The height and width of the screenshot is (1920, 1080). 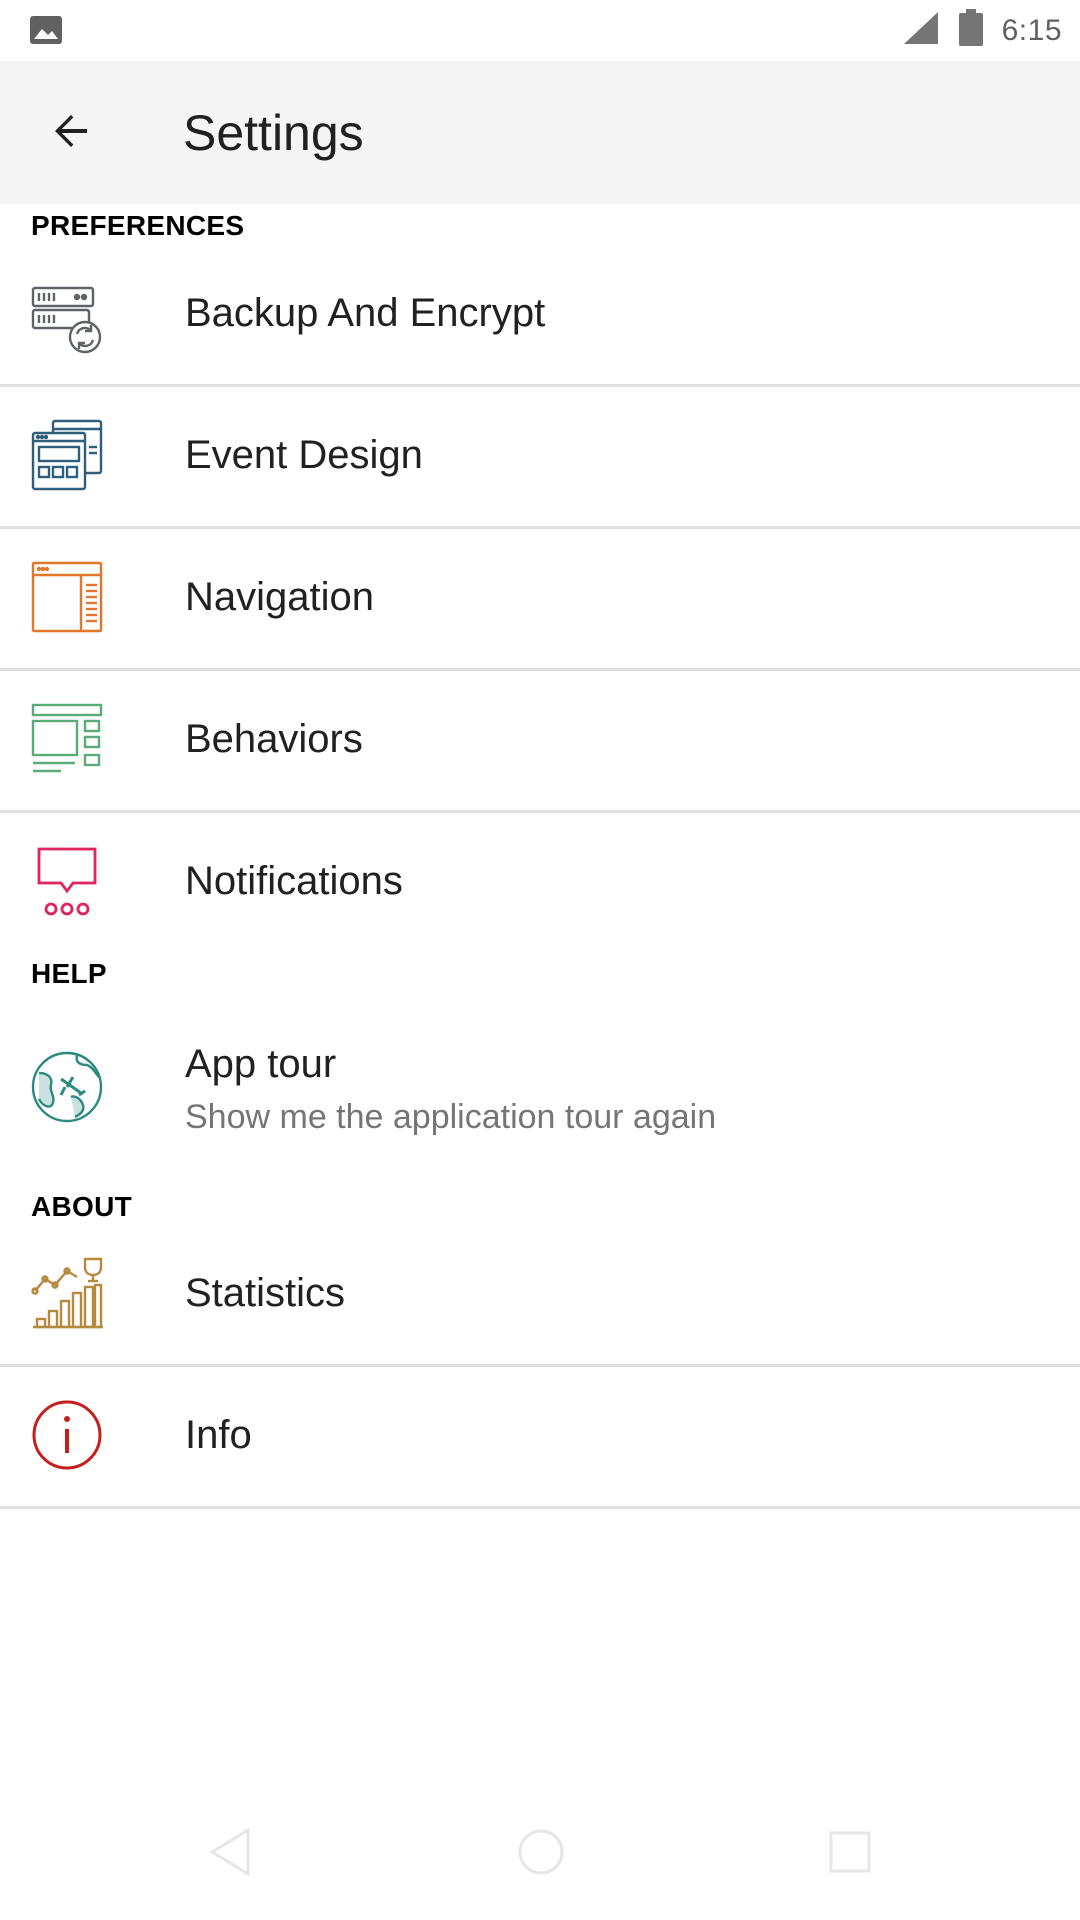 I want to click on nav-back-button, so click(x=230, y=1854).